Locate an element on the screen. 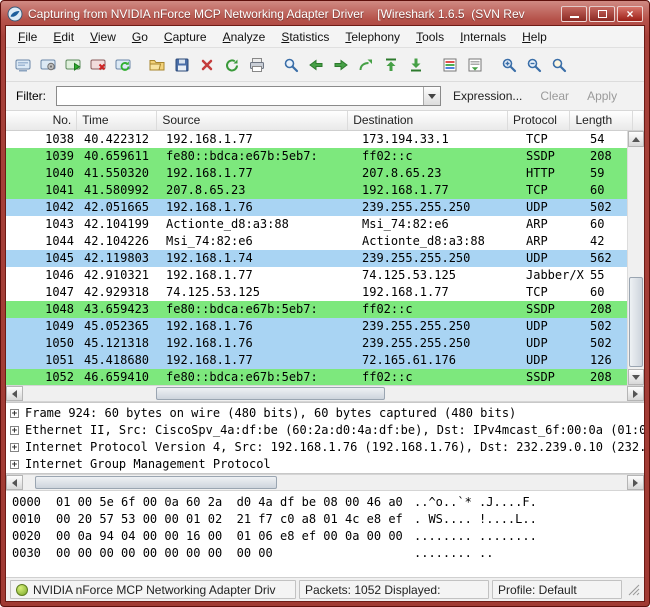  menu-view: View is located at coordinates (103, 37).